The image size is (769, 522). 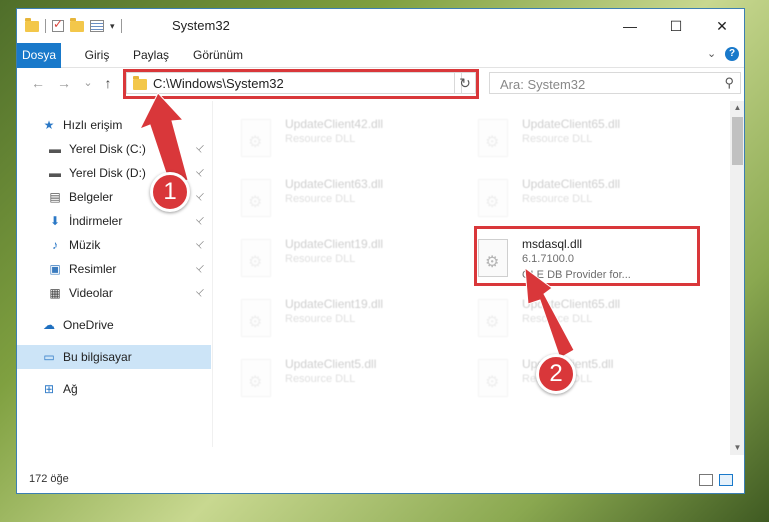 What do you see at coordinates (170, 192) in the screenshot?
I see `step-1-badge: 1` at bounding box center [170, 192].